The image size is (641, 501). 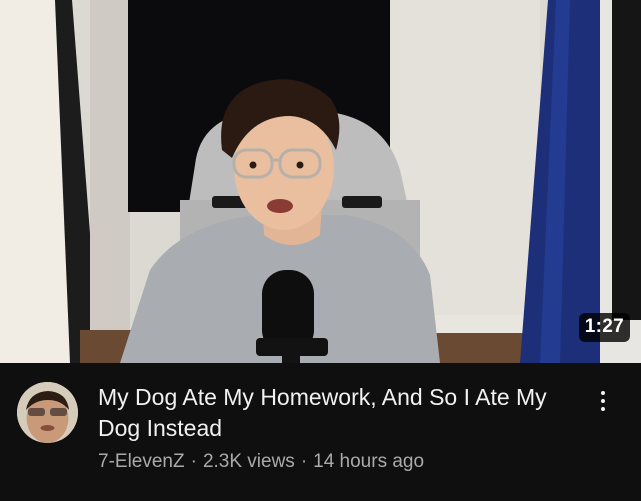 I want to click on upload-age: 14 hours ago, so click(x=369, y=461).